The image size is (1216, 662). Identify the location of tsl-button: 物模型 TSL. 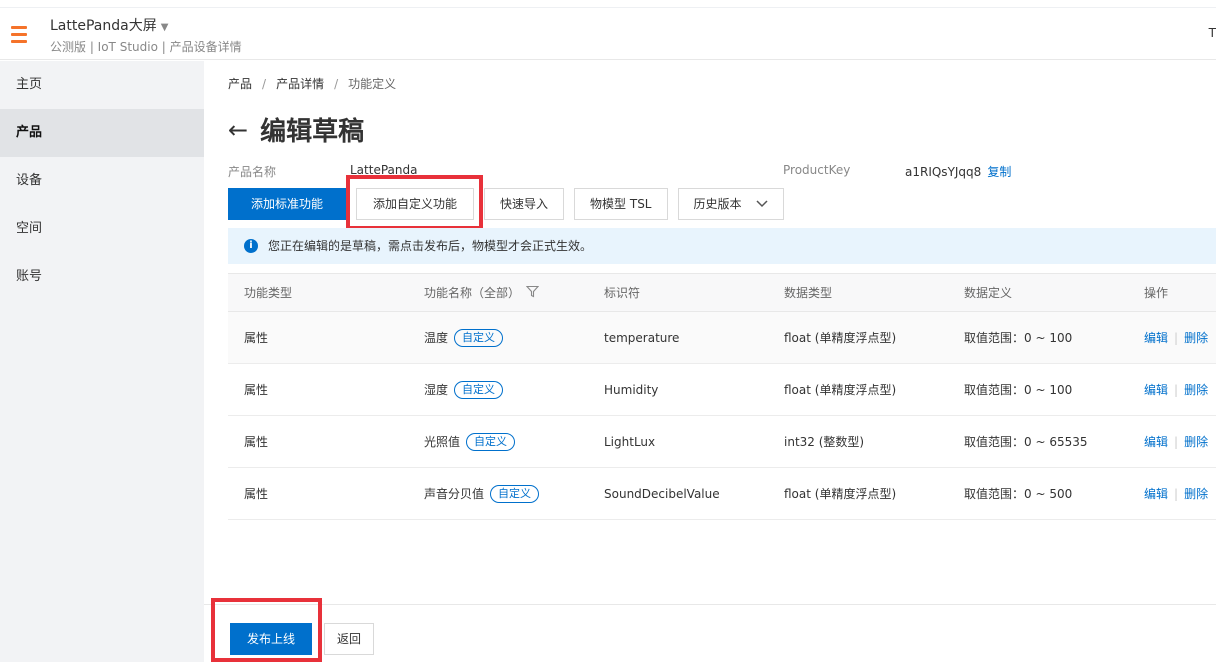
(621, 204).